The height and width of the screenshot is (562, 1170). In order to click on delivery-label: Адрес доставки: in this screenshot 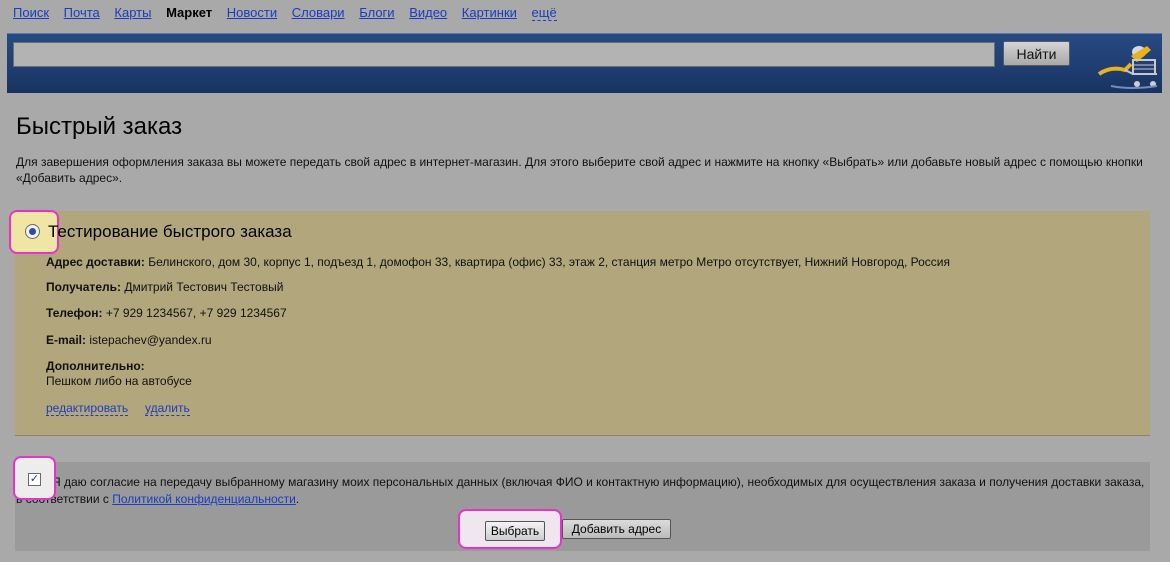, I will do `click(95, 262)`.